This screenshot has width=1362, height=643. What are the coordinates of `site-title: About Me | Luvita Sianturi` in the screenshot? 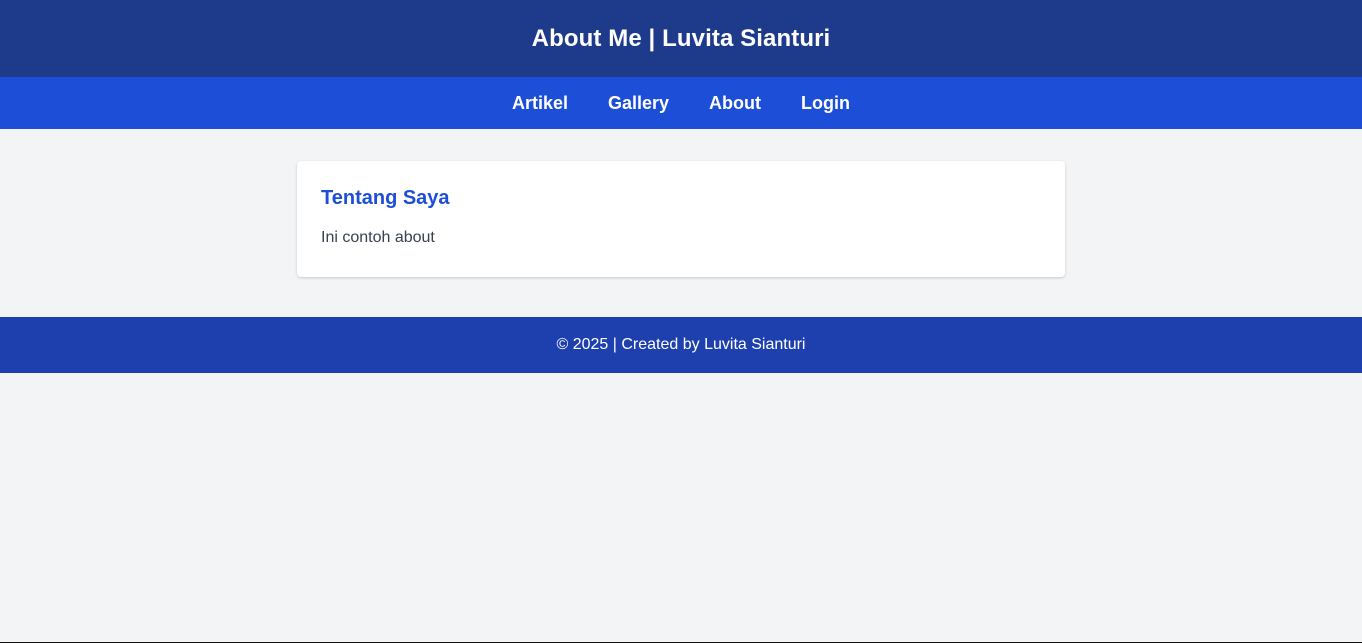 It's located at (681, 38).